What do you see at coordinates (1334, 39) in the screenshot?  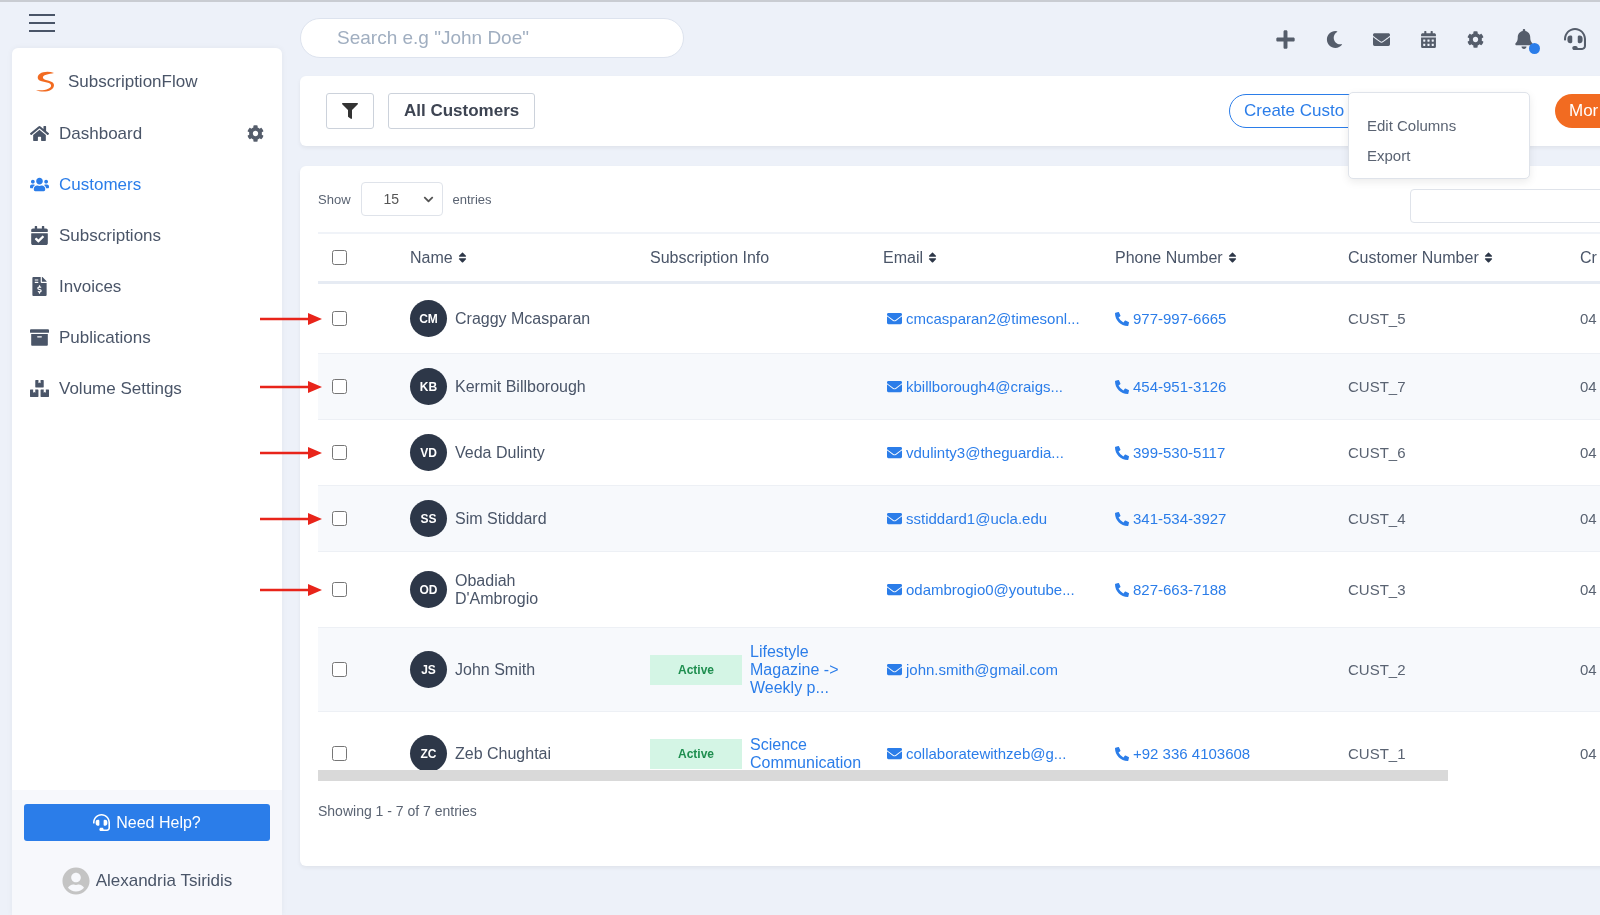 I see `moon-icon` at bounding box center [1334, 39].